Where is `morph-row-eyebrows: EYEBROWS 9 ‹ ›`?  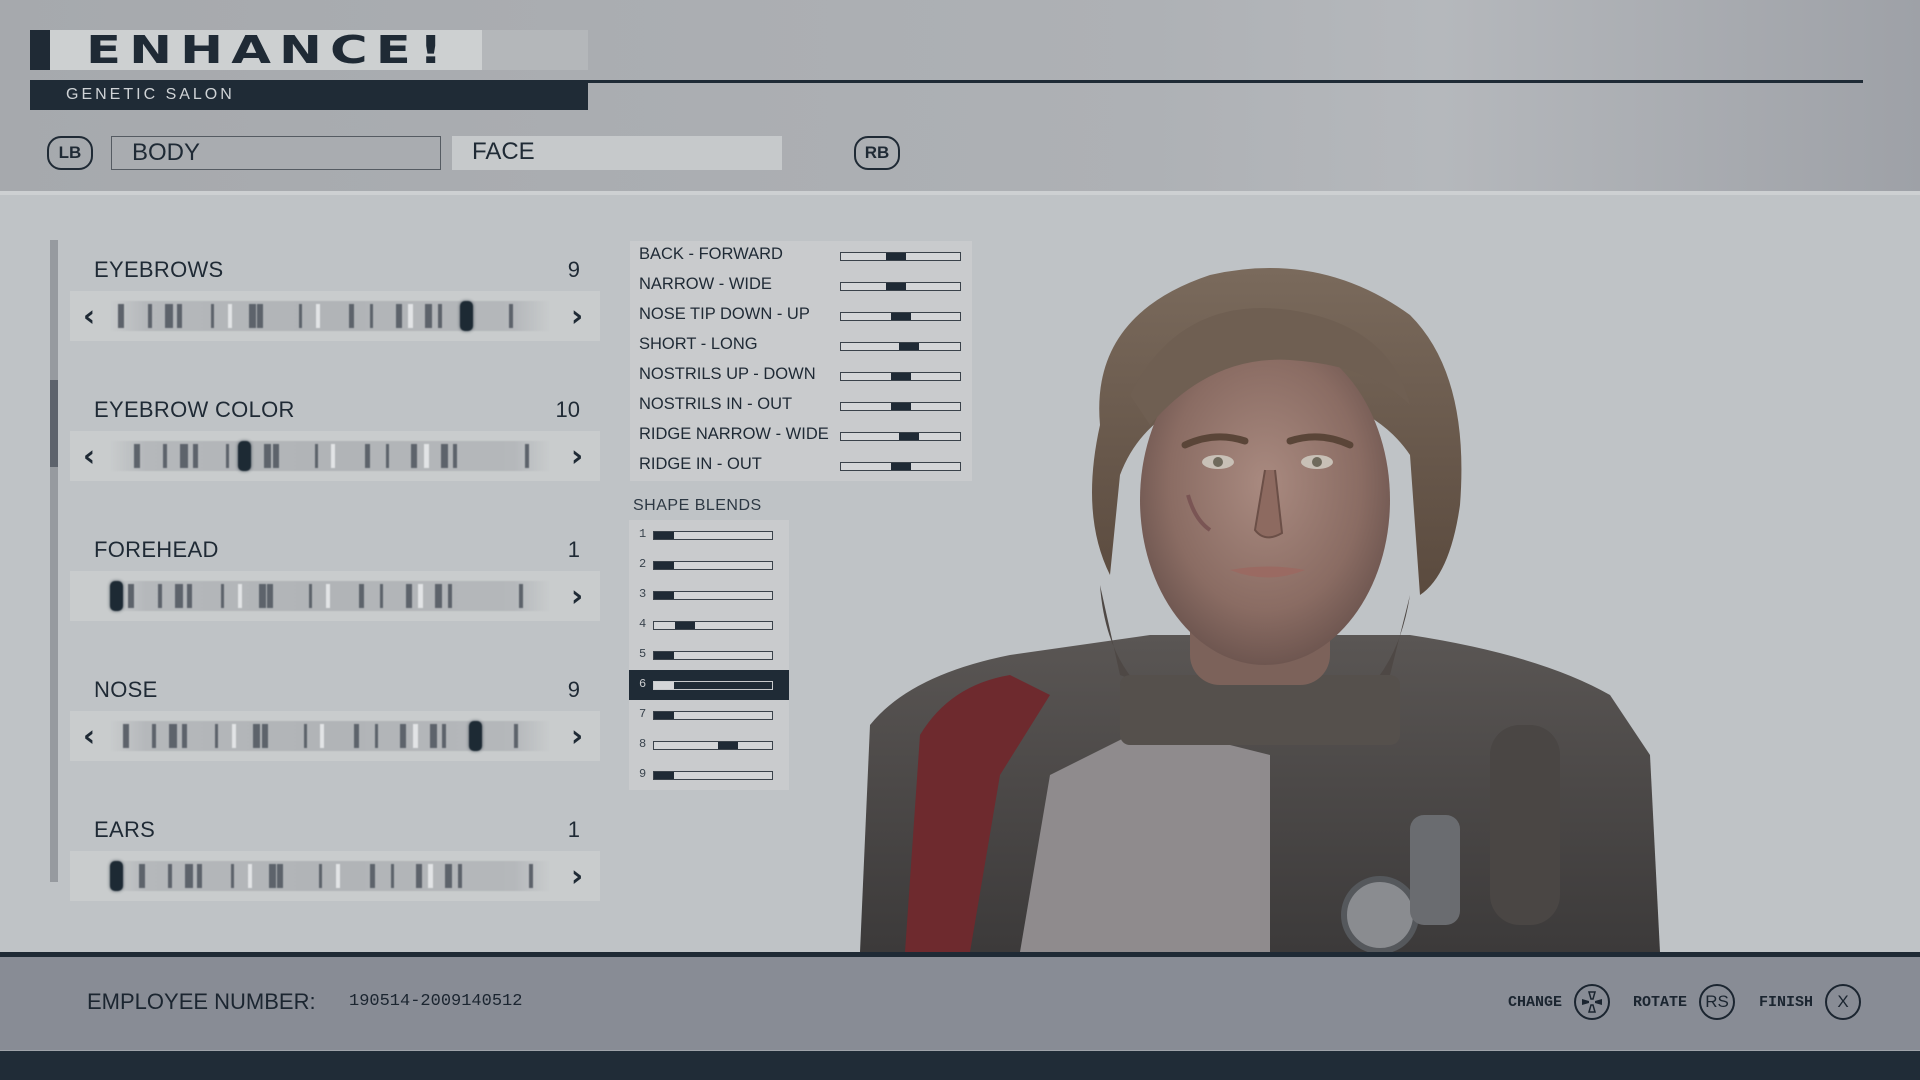
morph-row-eyebrows: EYEBROWS 9 ‹ › is located at coordinates (335, 302).